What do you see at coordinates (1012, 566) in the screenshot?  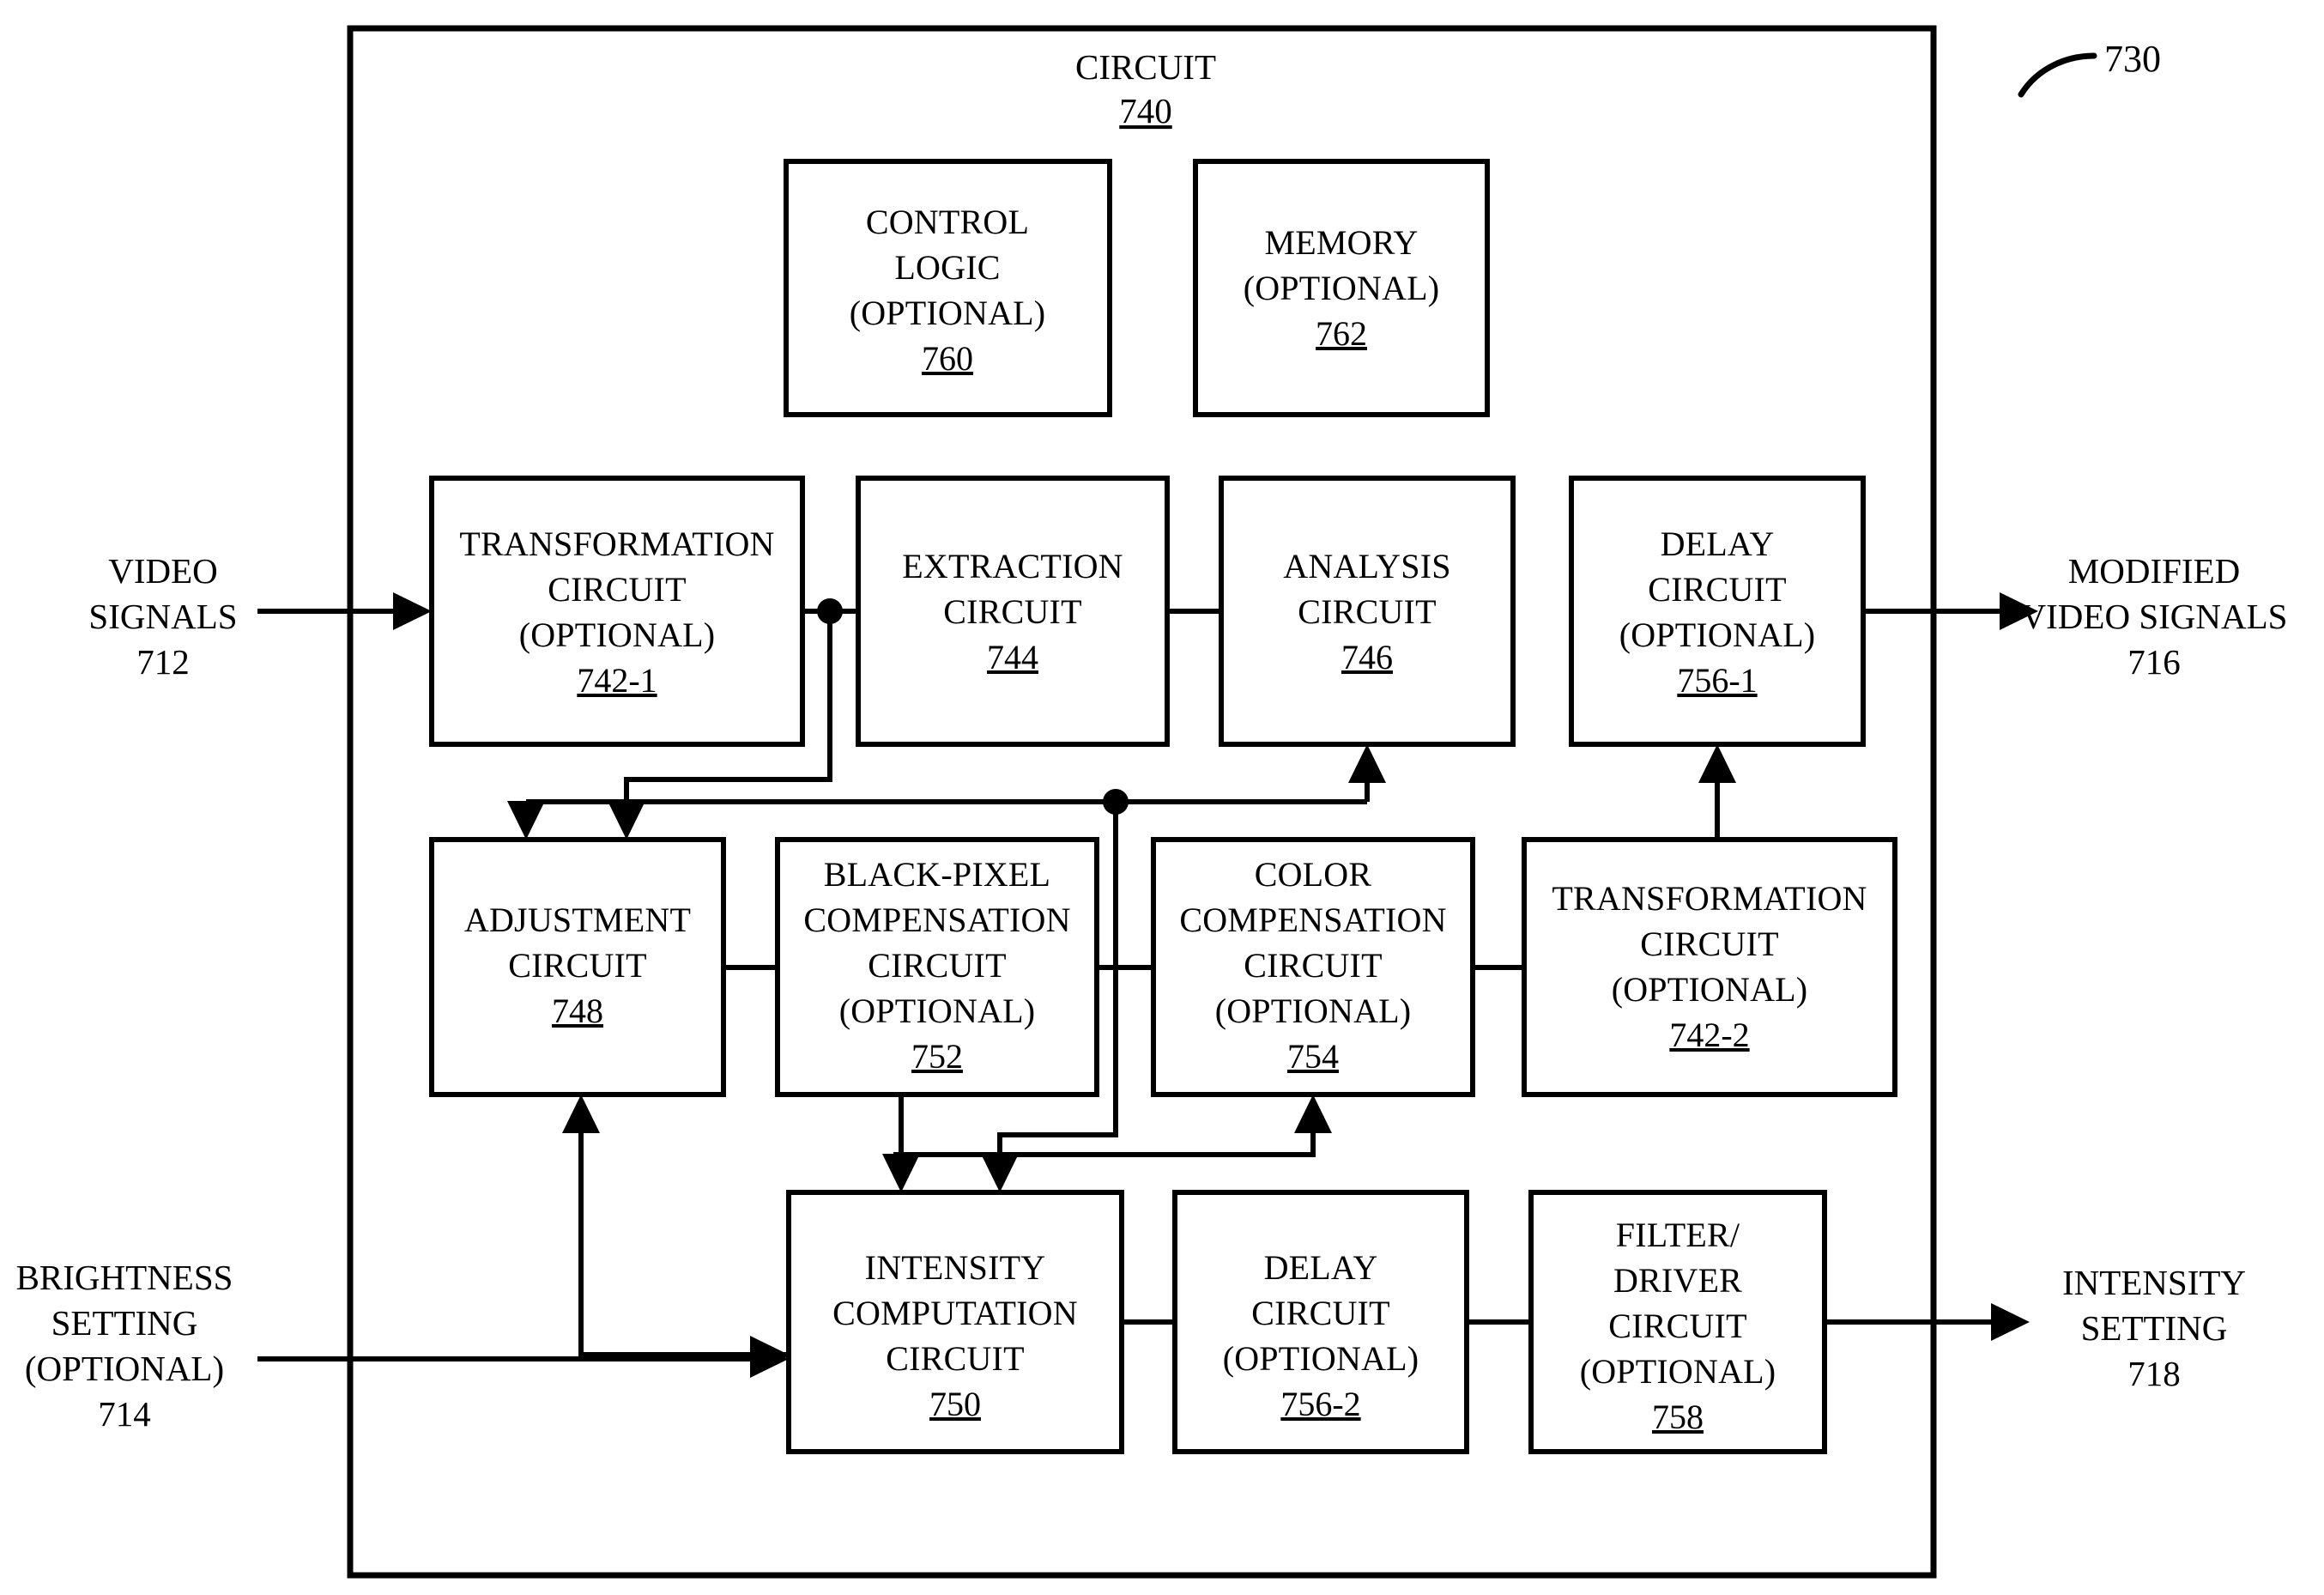 I see `extraction-circuit-line-1: EXTRACTION` at bounding box center [1012, 566].